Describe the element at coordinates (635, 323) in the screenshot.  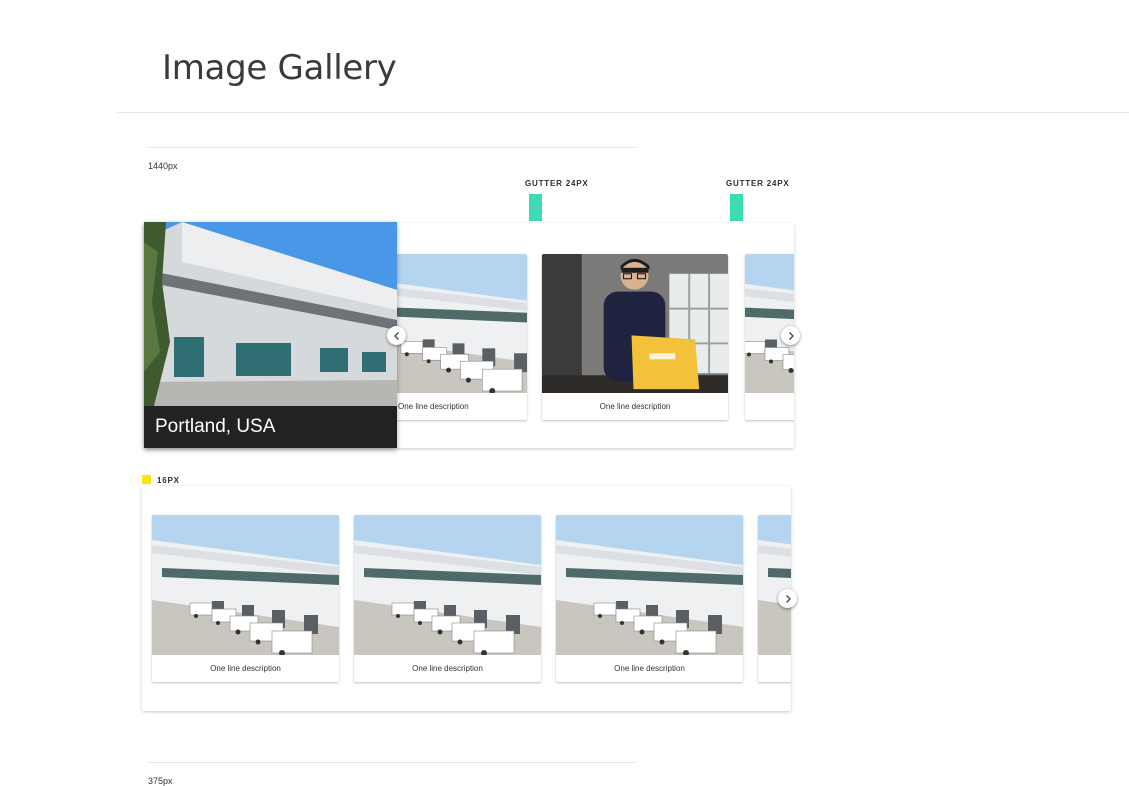
I see `person-with-package-image` at that location.